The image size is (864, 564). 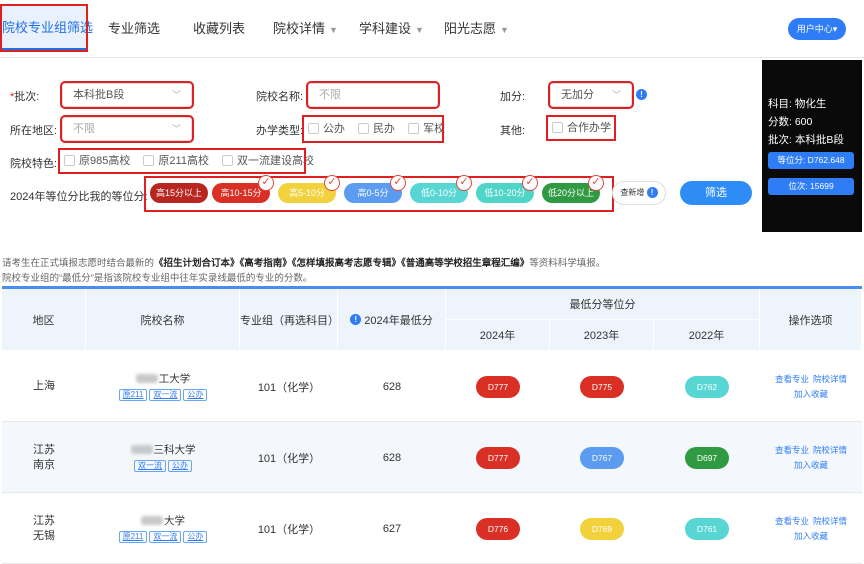 I want to click on cell-rank-2024: D776, so click(x=498, y=528).